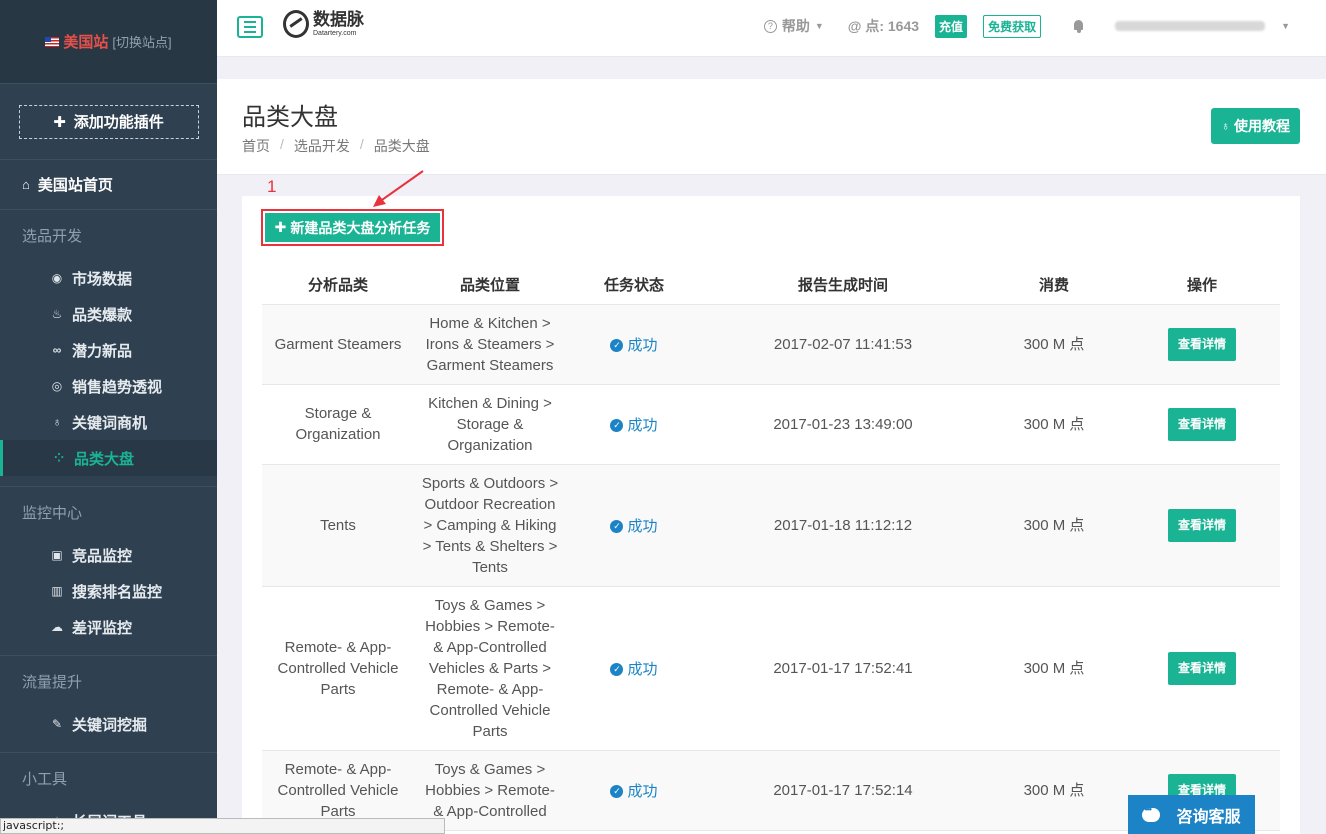  What do you see at coordinates (490, 285) in the screenshot?
I see `column-header: 品类位置` at bounding box center [490, 285].